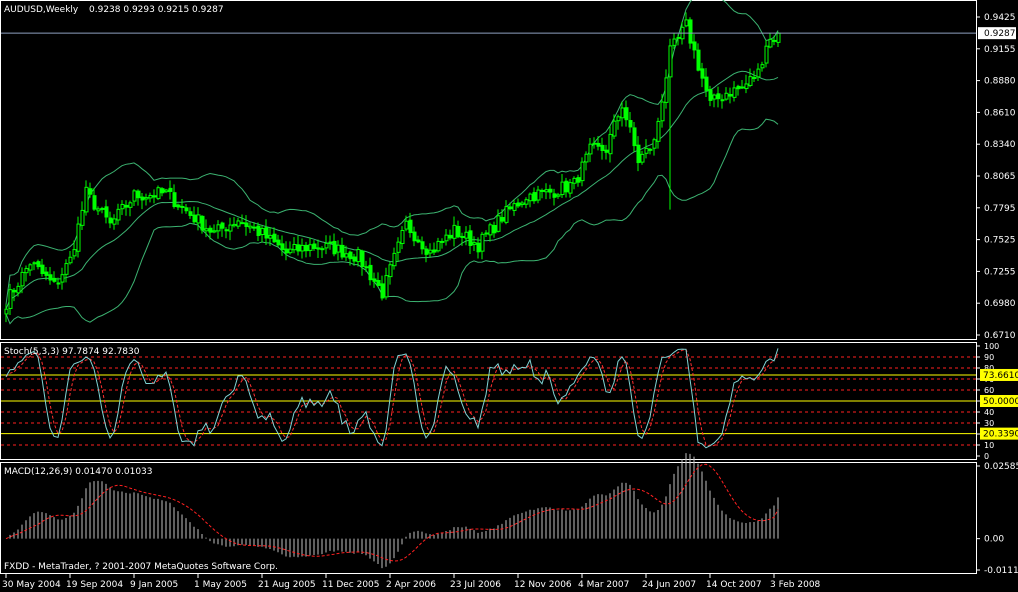 The image size is (1018, 592). Describe the element at coordinates (475, 585) in the screenshot. I see `time-axis-label: 23 Jul 2006` at that location.